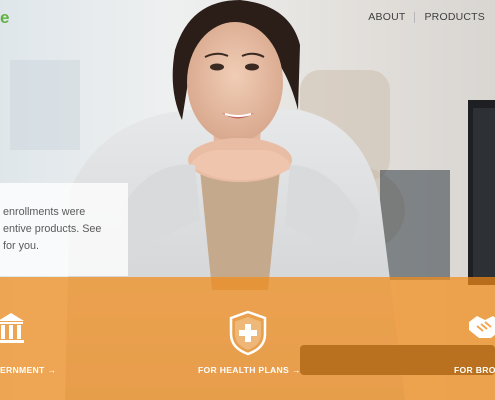  I want to click on top-navigation: ABOUT PRODUCTS, so click(426, 17).